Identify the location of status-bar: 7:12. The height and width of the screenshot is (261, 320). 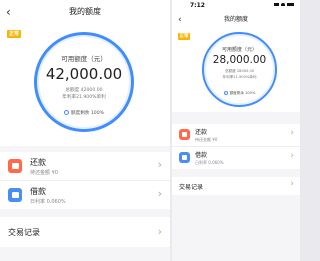
(236, 6).